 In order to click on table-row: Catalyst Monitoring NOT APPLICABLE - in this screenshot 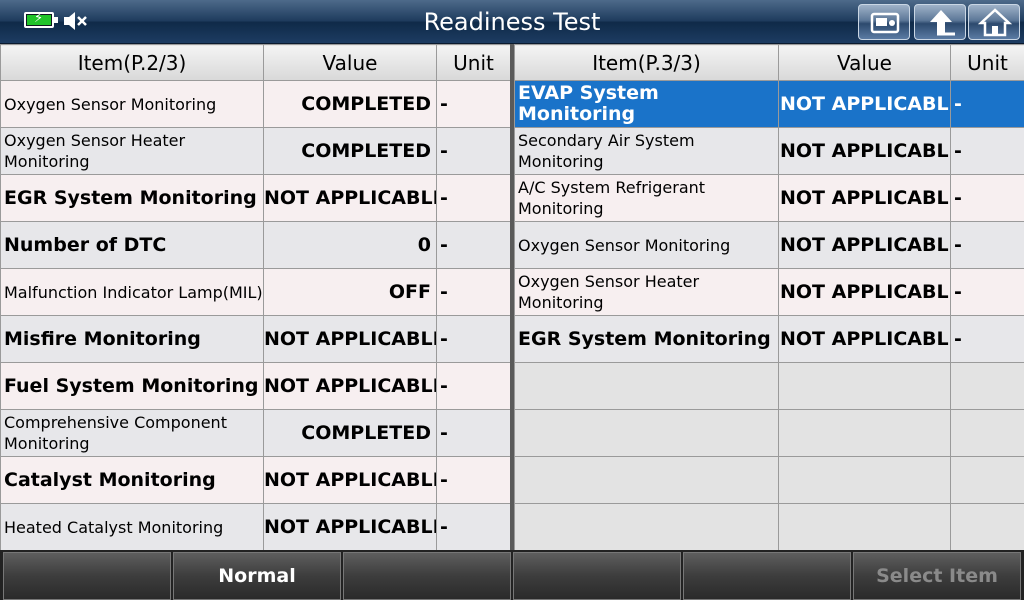, I will do `click(255, 480)`.